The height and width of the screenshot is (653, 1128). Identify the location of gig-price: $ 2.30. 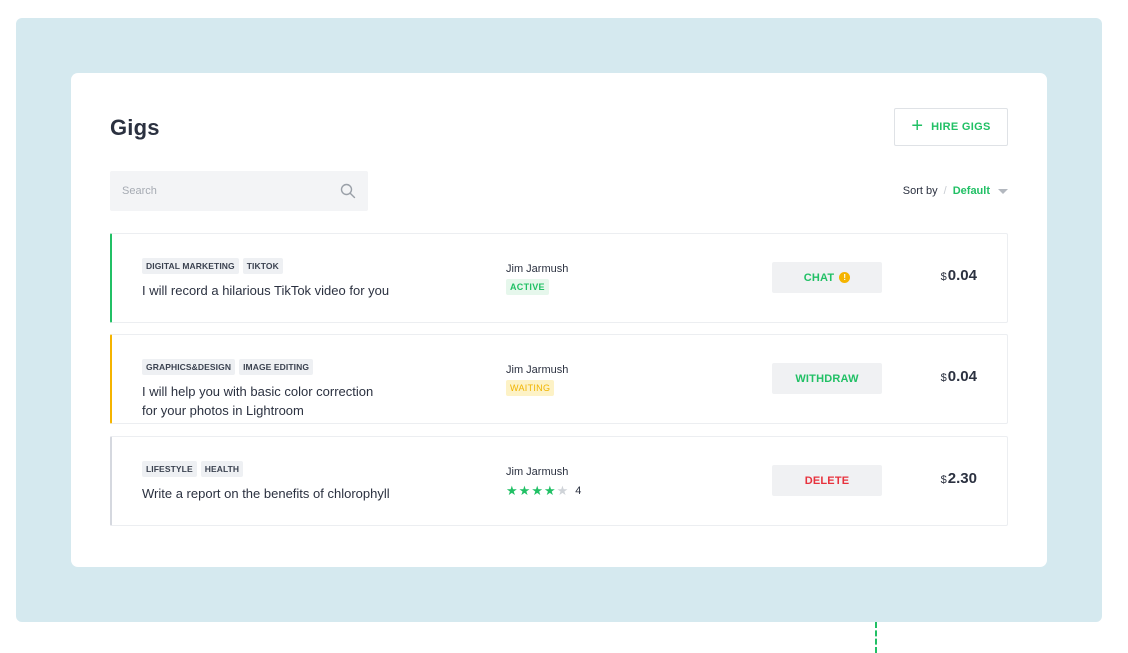
(959, 478).